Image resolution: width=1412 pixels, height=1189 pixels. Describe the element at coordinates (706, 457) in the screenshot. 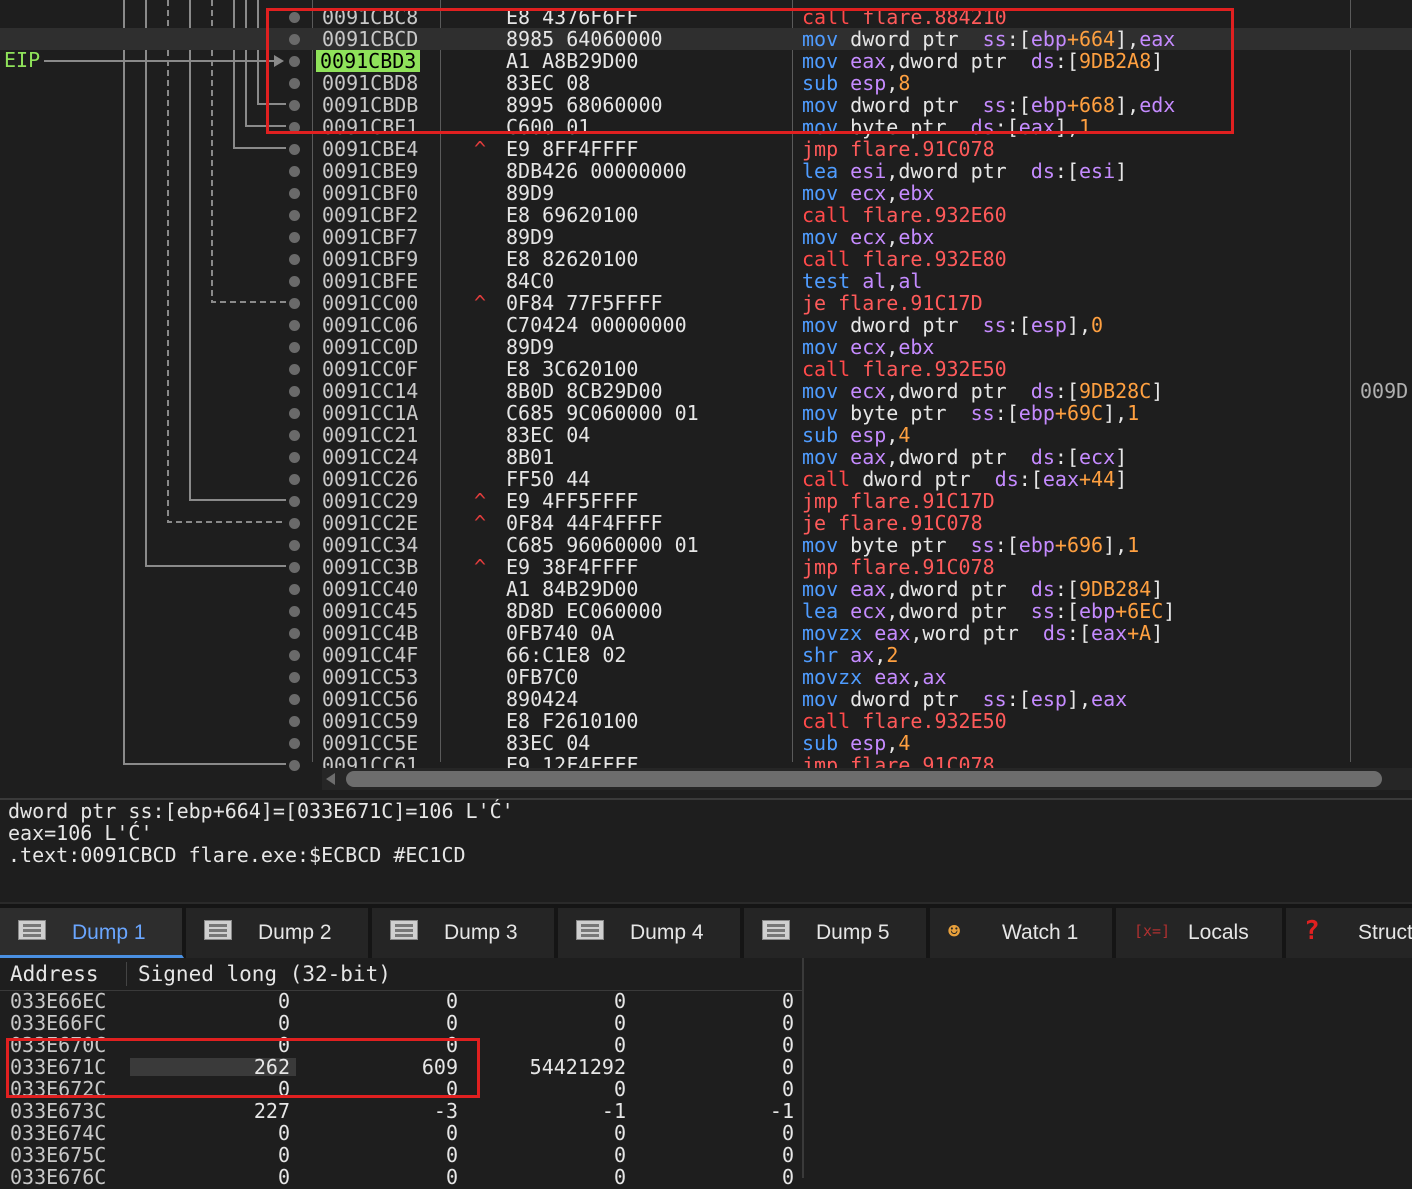

I see `instruction-row: 0091CC24 8B01 mov eax,dword ptr ds:[ecx]` at that location.